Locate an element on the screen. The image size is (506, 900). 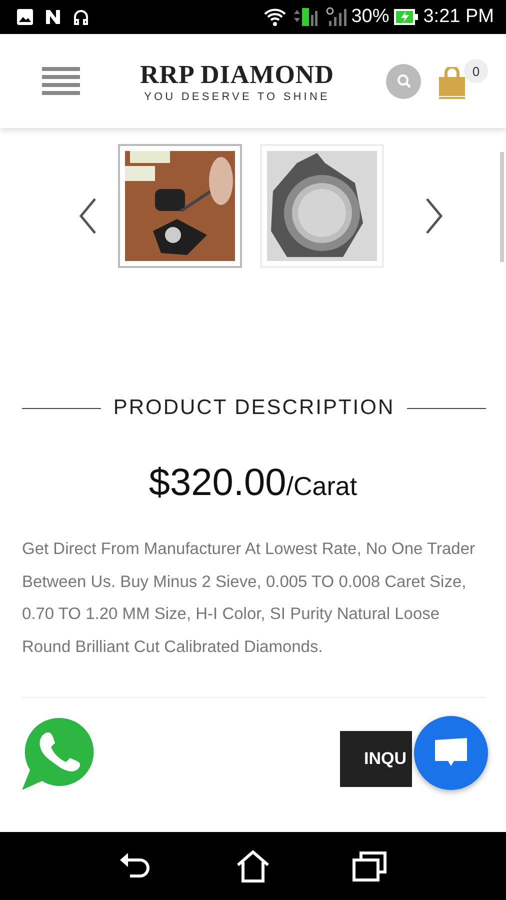
menu-button is located at coordinates (61, 81).